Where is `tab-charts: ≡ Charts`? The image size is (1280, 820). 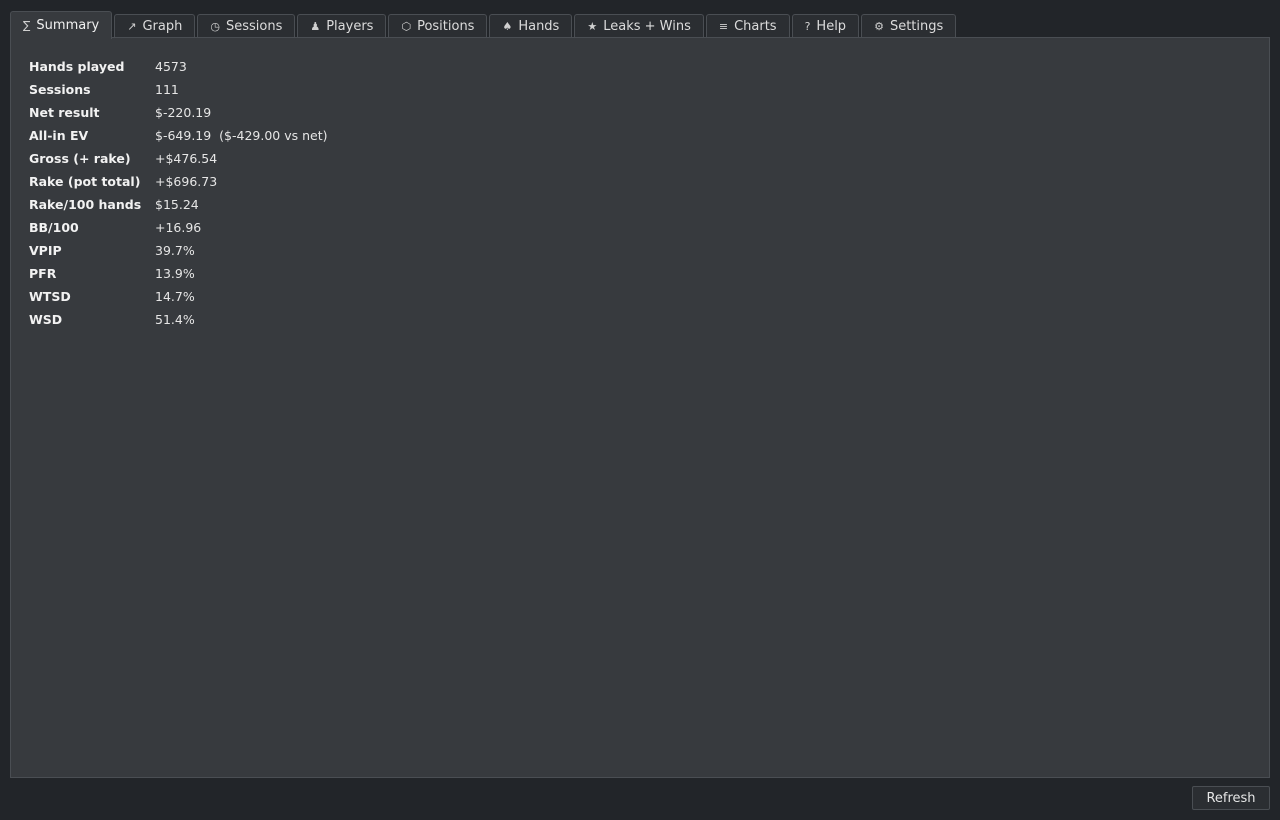 tab-charts: ≡ Charts is located at coordinates (747, 26).